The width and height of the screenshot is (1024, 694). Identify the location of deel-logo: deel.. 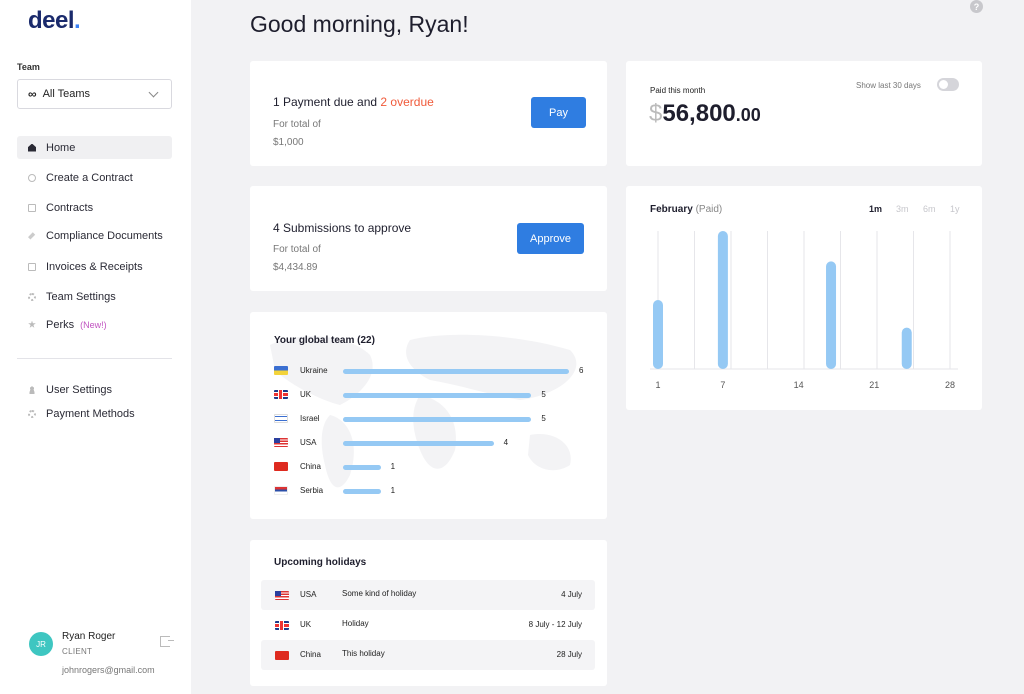
(54, 21).